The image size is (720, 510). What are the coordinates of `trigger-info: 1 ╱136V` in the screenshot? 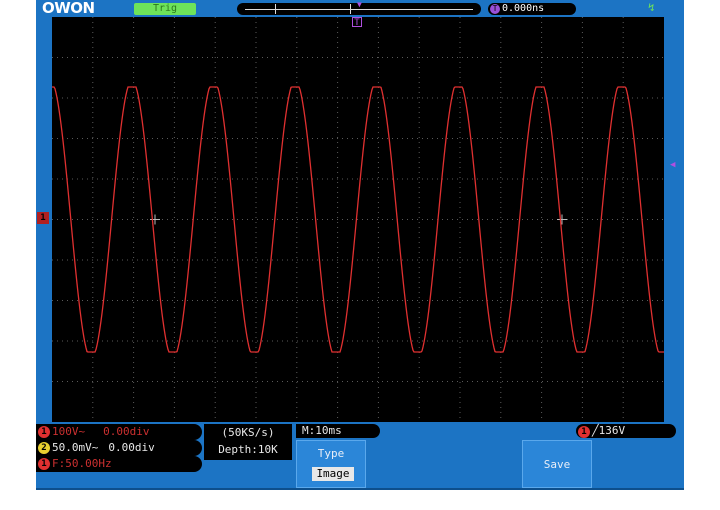 It's located at (626, 431).